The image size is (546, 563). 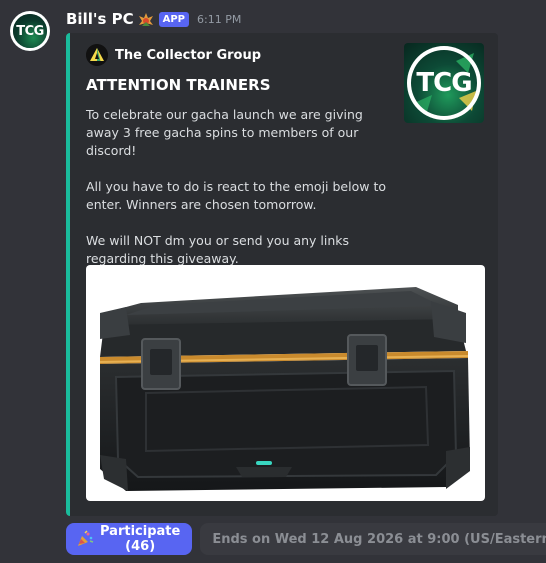 I want to click on username: Bill's PC, so click(x=100, y=19).